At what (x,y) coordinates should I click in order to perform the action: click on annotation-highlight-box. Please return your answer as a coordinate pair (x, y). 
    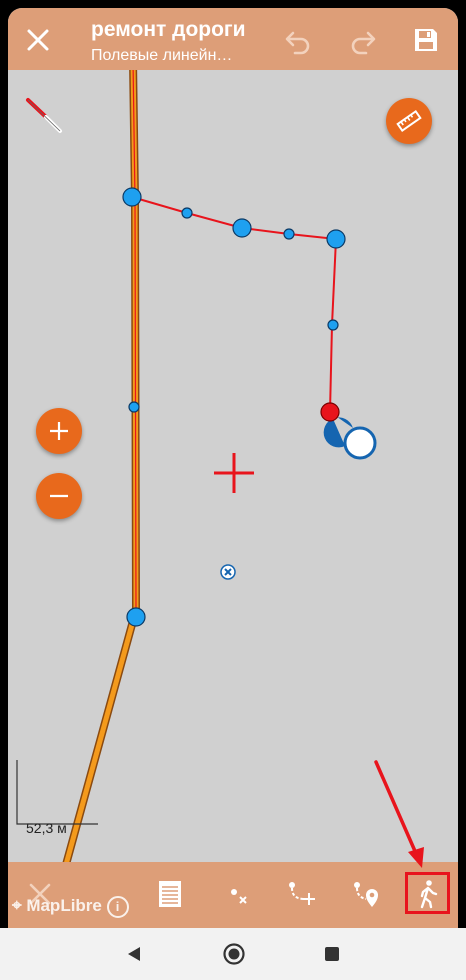
    Looking at the image, I should click on (427, 893).